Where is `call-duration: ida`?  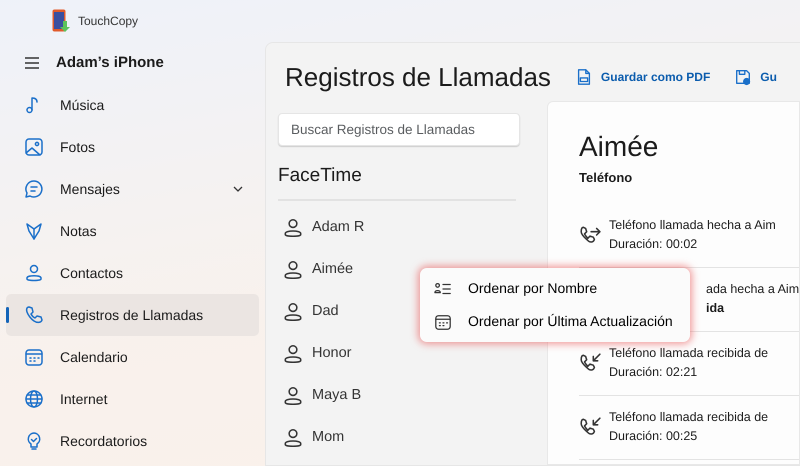 call-duration: ida is located at coordinates (716, 308).